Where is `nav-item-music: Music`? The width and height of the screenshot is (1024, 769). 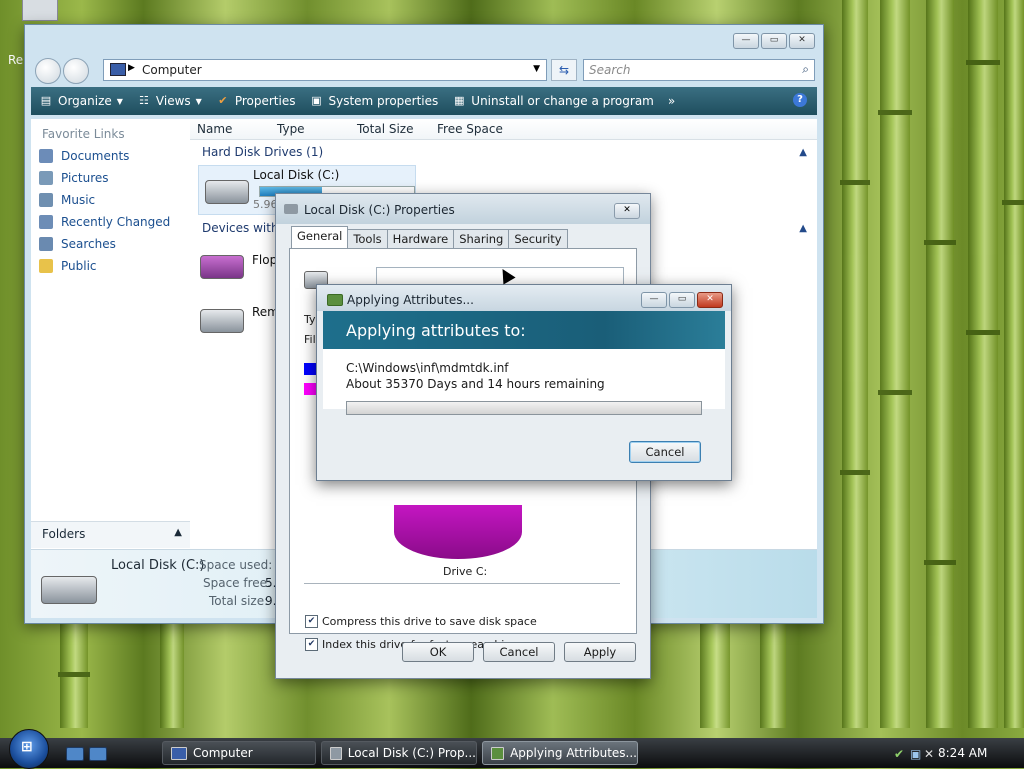 nav-item-music: Music is located at coordinates (67, 200).